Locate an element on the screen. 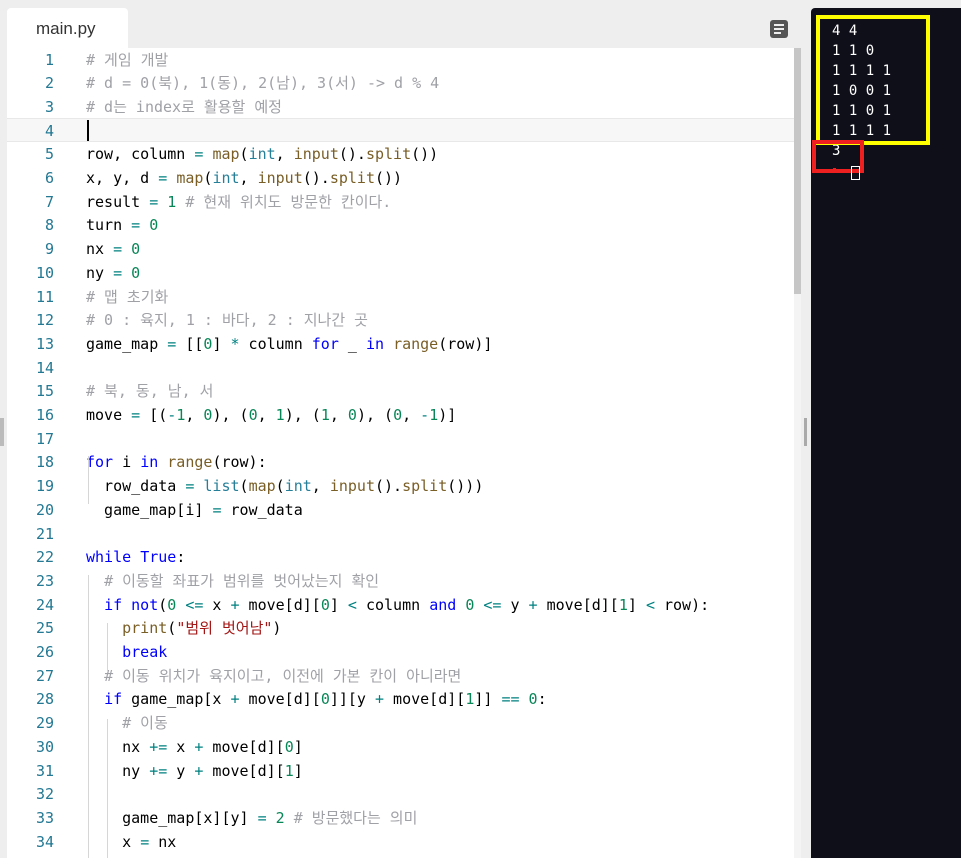  line-number: 5 is located at coordinates (49, 154).